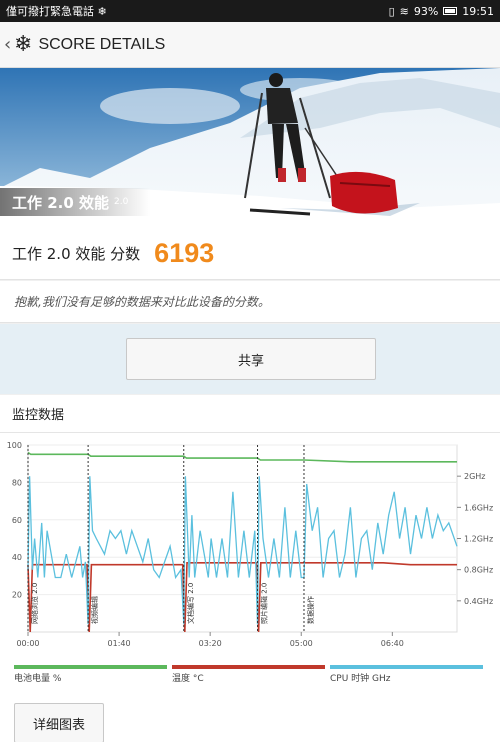 Image resolution: width=500 pixels, height=742 pixels. What do you see at coordinates (34, 603) in the screenshot?
I see `test-marker-label: 网络浏览 2.0` at bounding box center [34, 603].